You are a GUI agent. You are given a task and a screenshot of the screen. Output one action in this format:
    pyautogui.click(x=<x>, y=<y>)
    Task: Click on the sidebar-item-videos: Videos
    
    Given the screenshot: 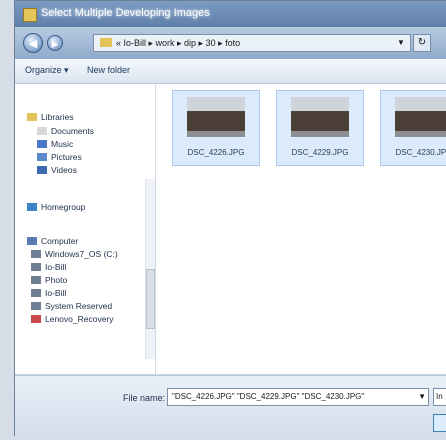 What is the action you would take?
    pyautogui.click(x=57, y=171)
    